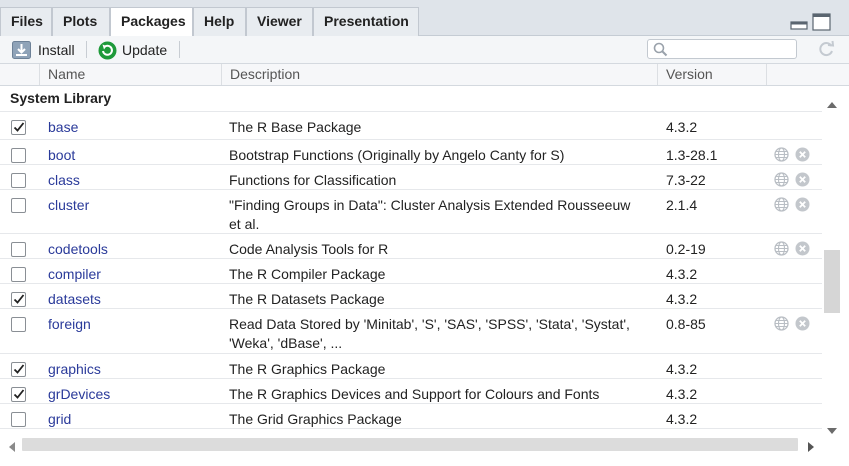  Describe the element at coordinates (79, 394) in the screenshot. I see `package-name-link: grDevices` at that location.